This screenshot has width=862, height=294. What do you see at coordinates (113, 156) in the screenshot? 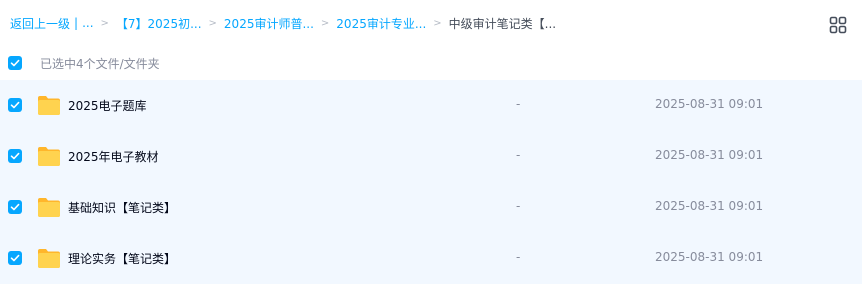
I see `file-name: 2025年电子教材` at bounding box center [113, 156].